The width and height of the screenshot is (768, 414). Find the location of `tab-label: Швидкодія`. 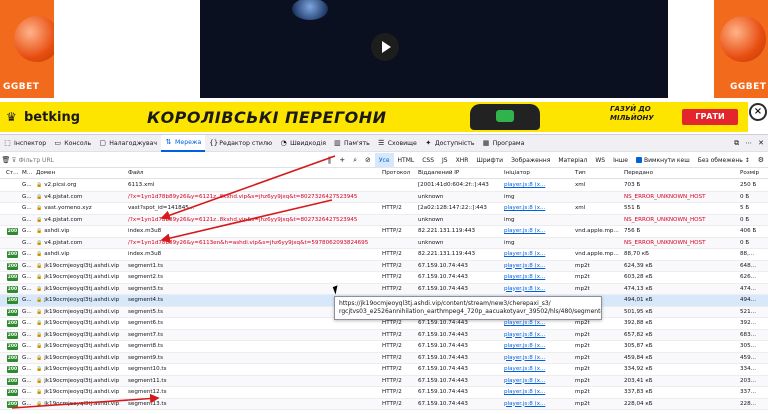

tab-label: Швидкодія is located at coordinates (308, 143).